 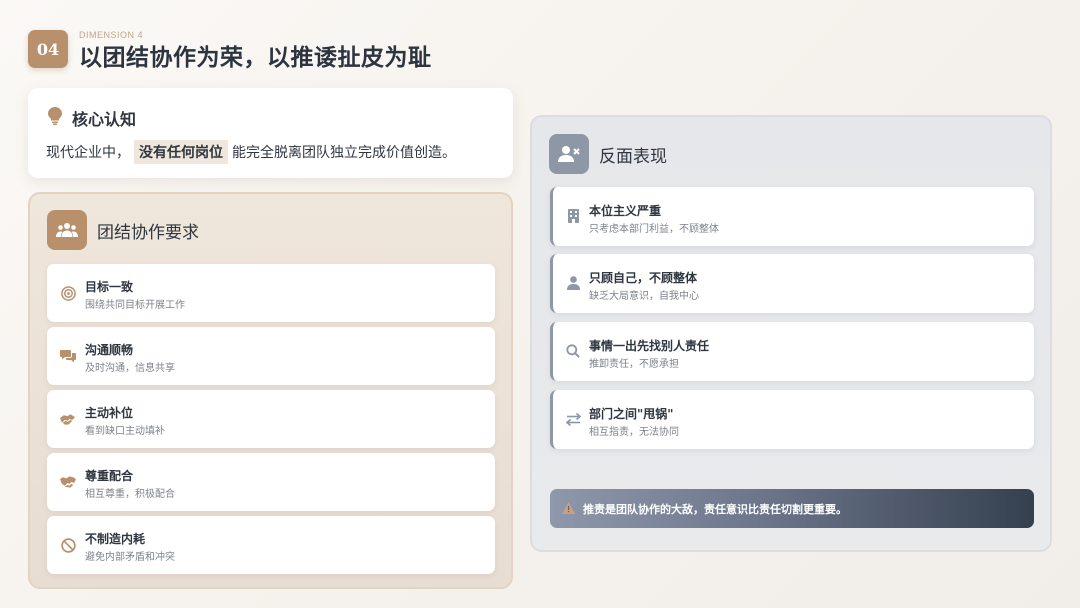 What do you see at coordinates (67, 230) in the screenshot?
I see `users-icon` at bounding box center [67, 230].